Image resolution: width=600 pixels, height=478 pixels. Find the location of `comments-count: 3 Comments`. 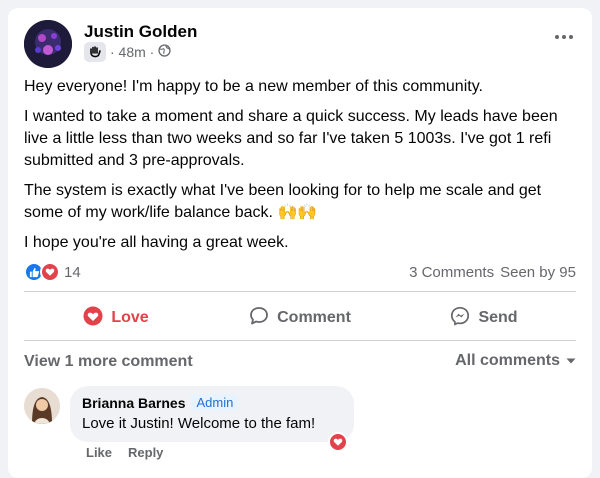

comments-count: 3 Comments is located at coordinates (451, 272).